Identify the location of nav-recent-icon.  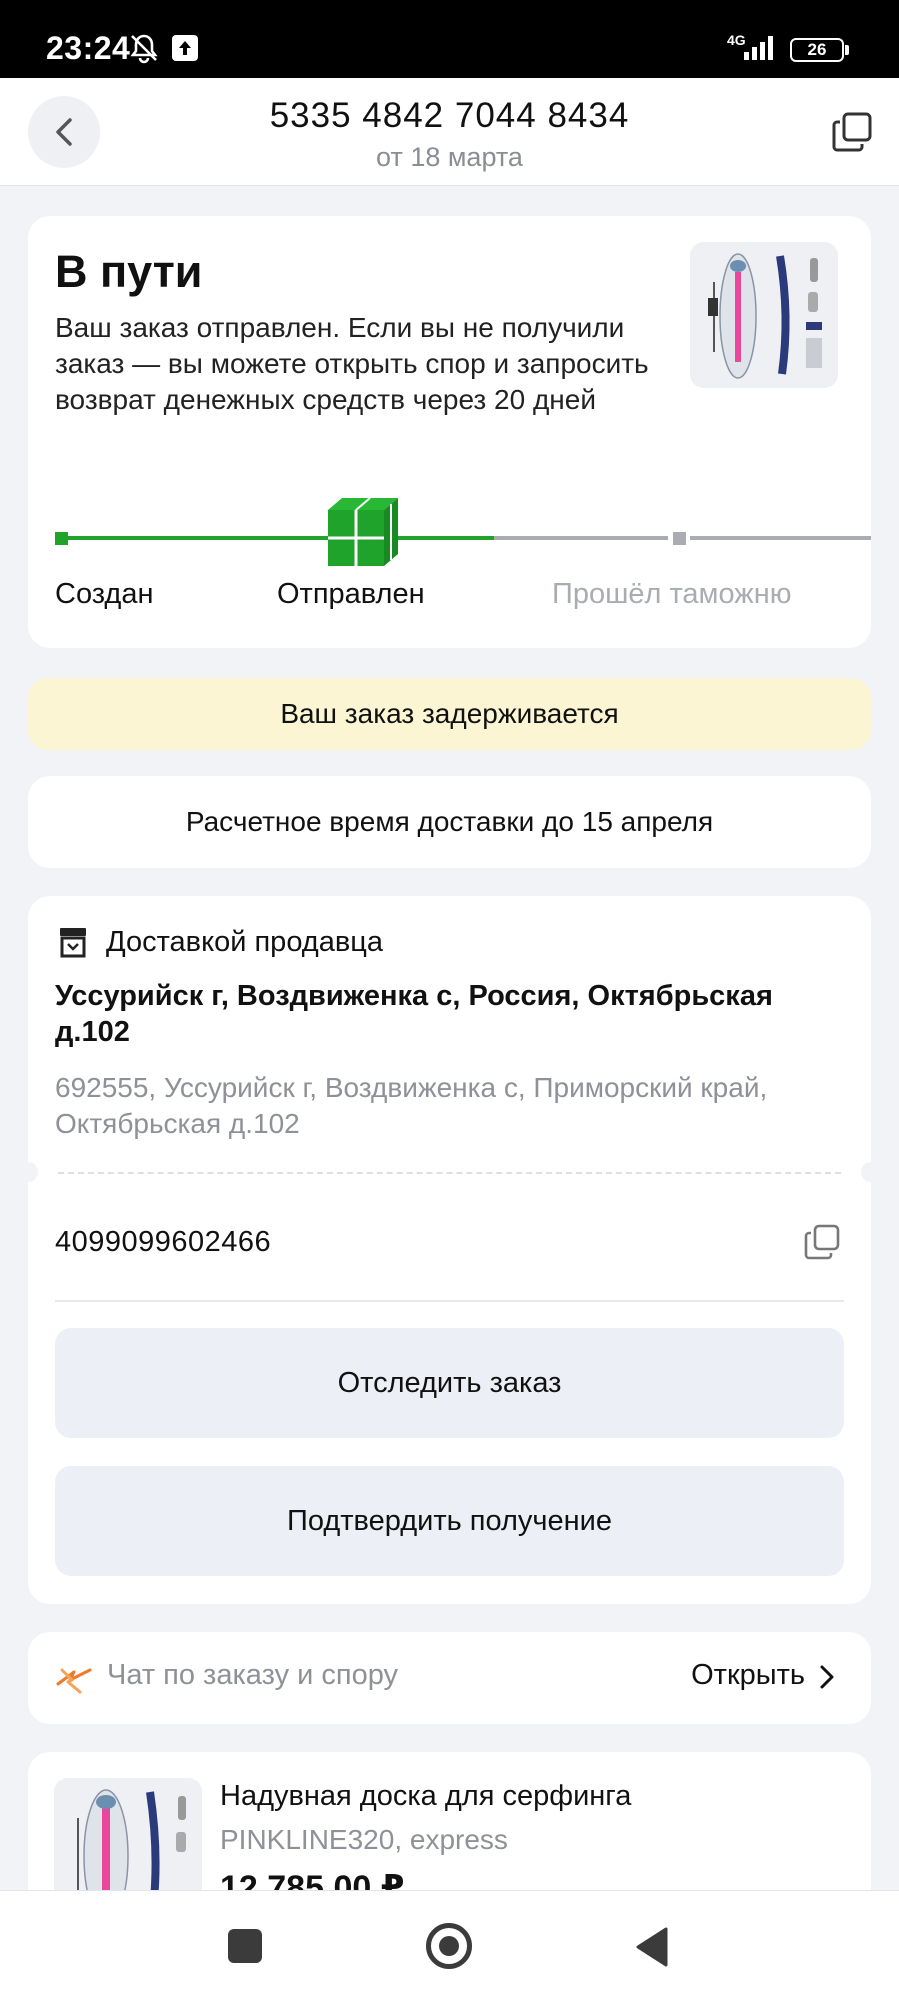
(245, 1946).